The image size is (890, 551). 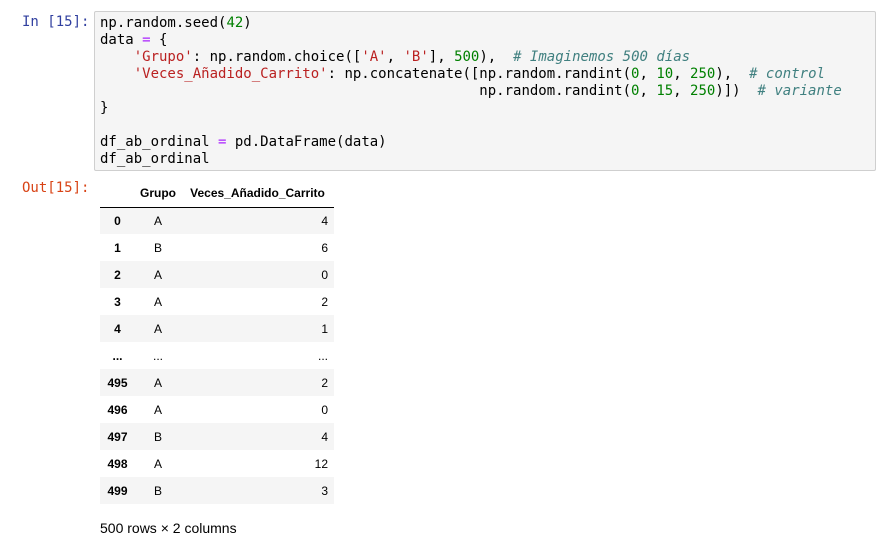 What do you see at coordinates (158, 194) in the screenshot?
I see `column-header-grupo: Grupo` at bounding box center [158, 194].